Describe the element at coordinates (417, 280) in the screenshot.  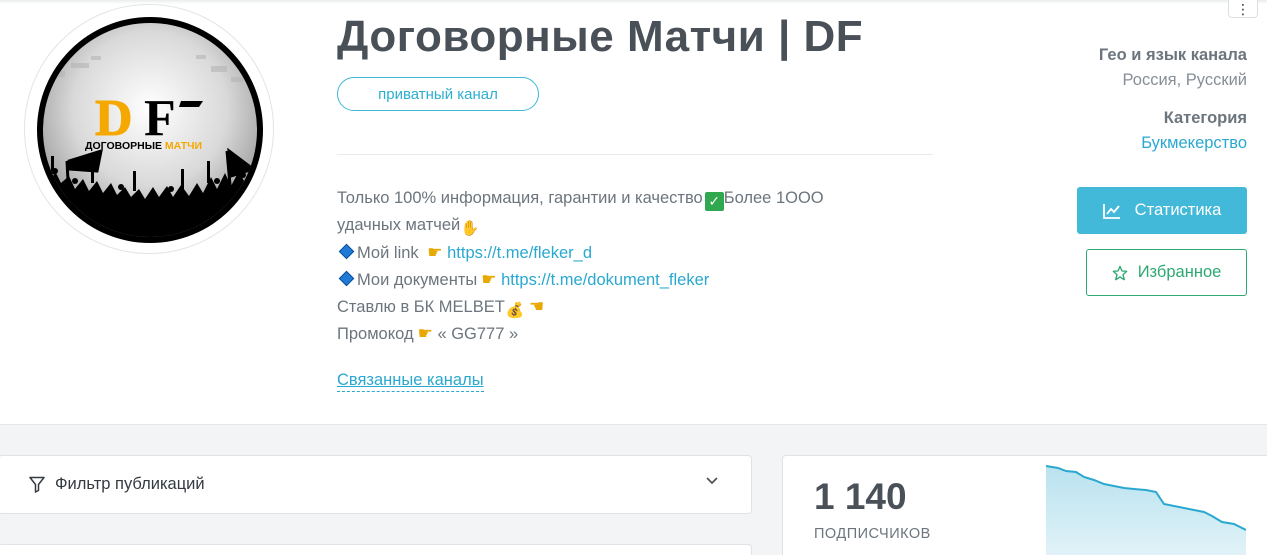
I see `link2-label: Мои документы` at that location.